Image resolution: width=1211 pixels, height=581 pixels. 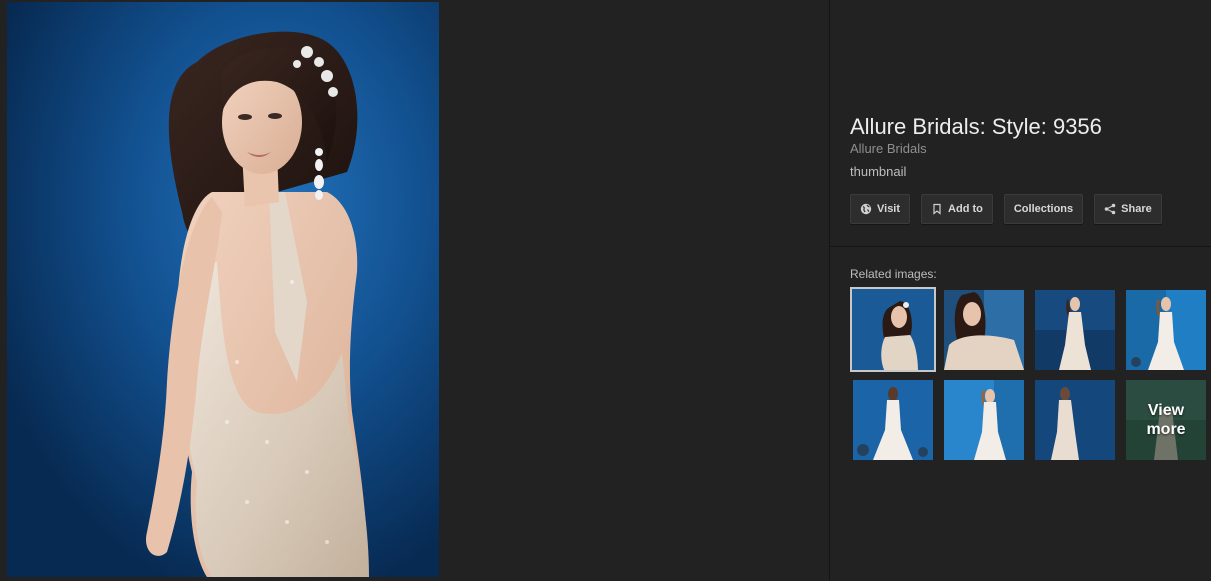 What do you see at coordinates (829, 290) in the screenshot?
I see `panel-divider` at bounding box center [829, 290].